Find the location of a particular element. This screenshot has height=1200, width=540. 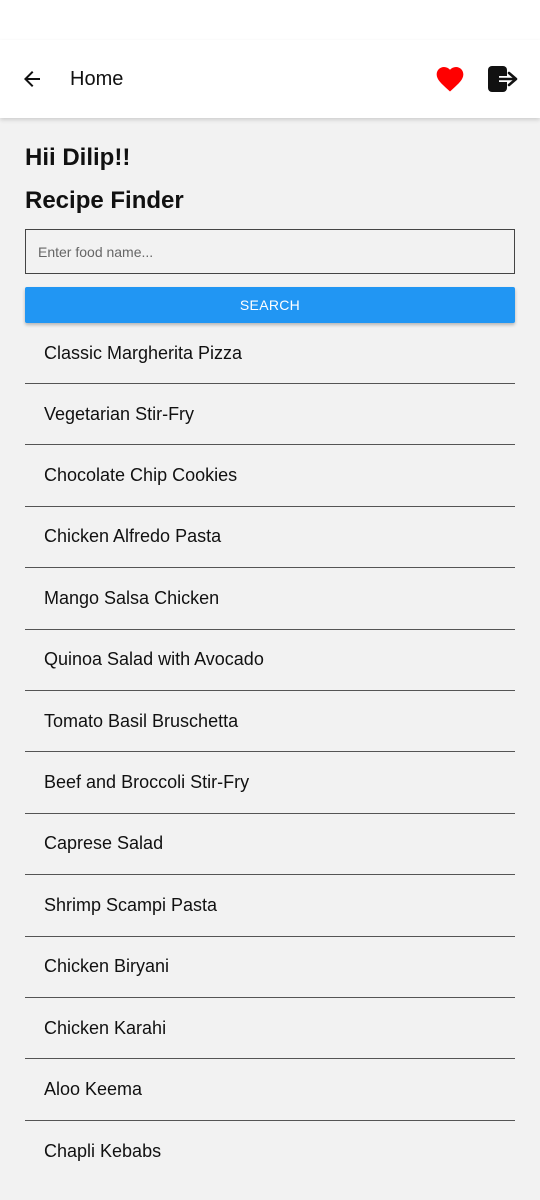

recipe-item: Chocolate Chip Cookies is located at coordinates (270, 476).